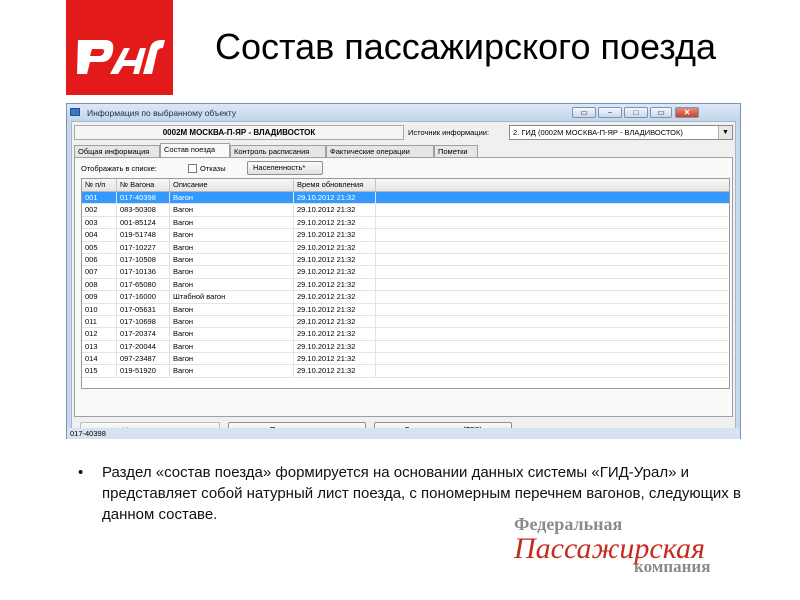 This screenshot has height=600, width=800. What do you see at coordinates (661, 112) in the screenshot?
I see `restore-down-icon: ▭` at bounding box center [661, 112].